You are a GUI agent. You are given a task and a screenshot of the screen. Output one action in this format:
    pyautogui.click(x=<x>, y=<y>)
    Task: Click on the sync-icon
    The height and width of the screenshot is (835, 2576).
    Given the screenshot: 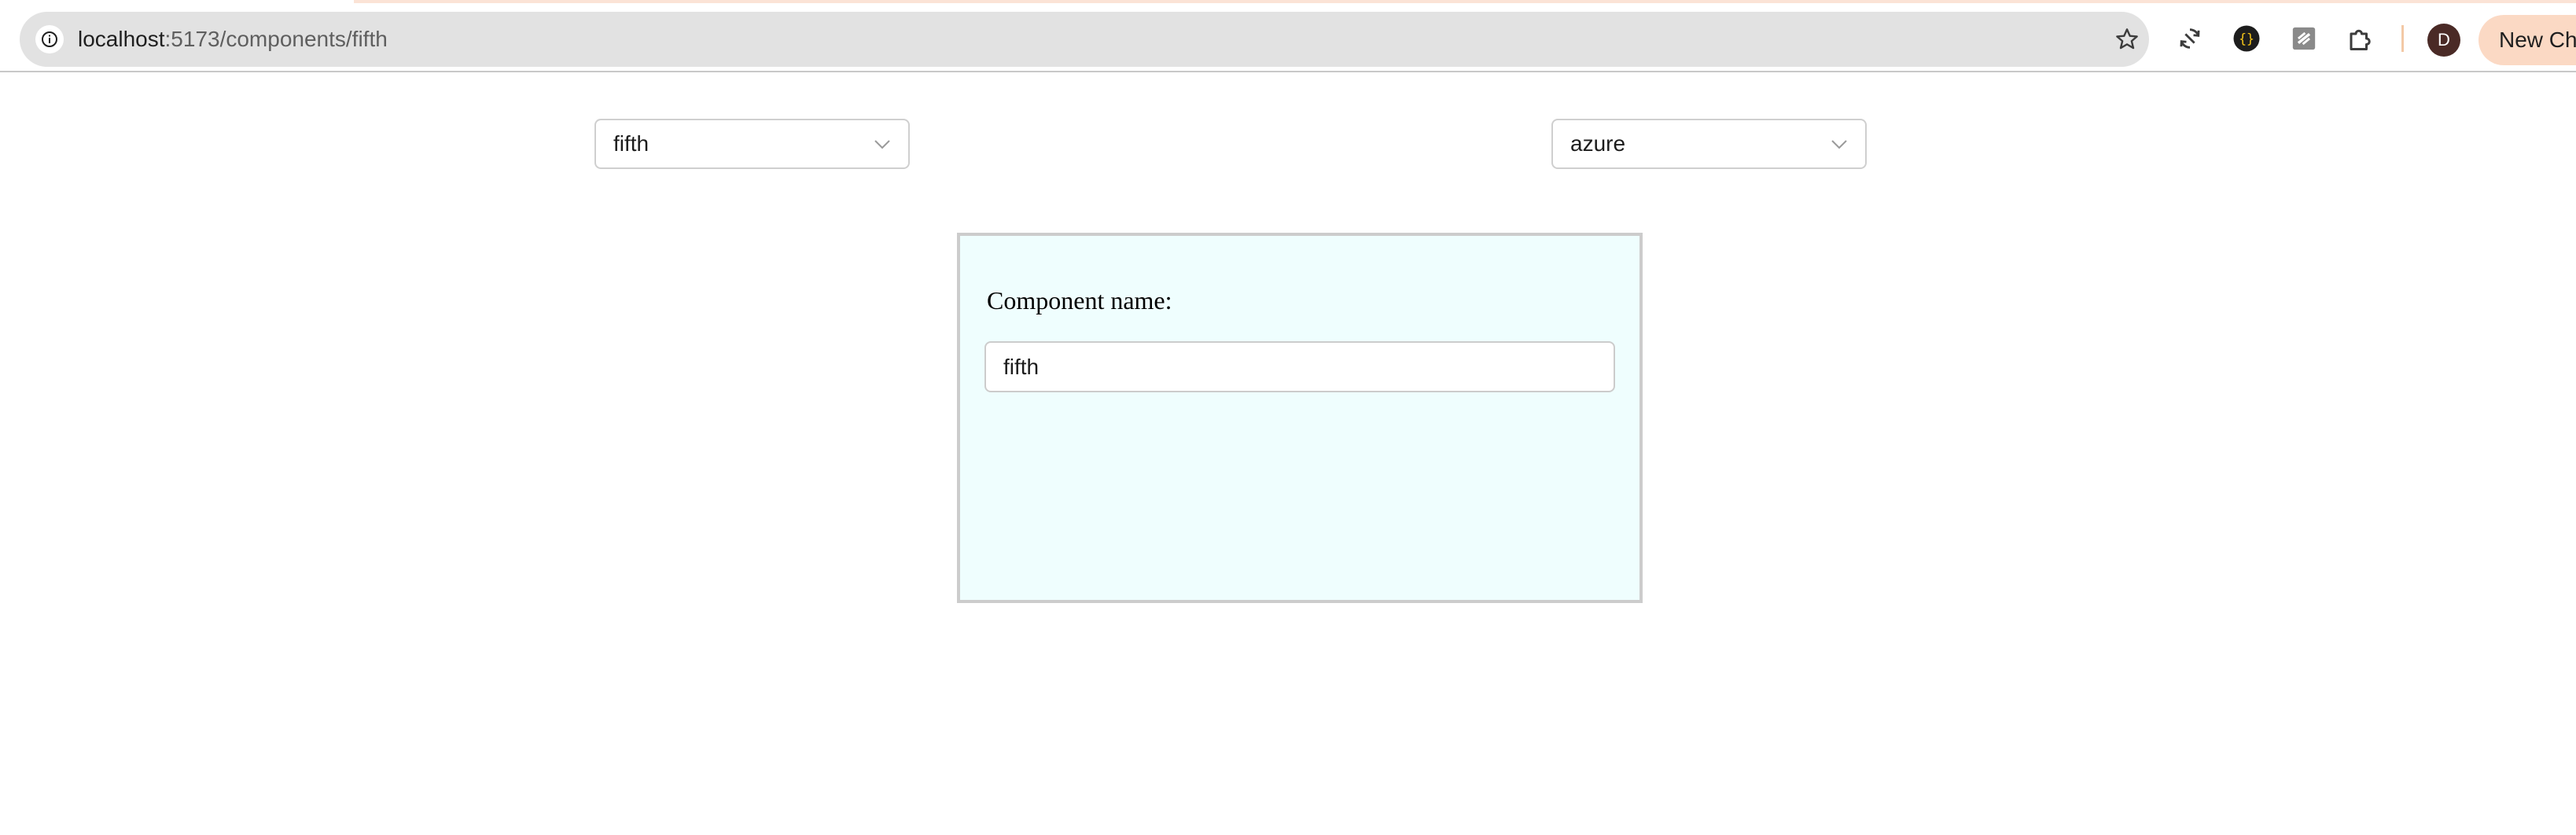 What is the action you would take?
    pyautogui.click(x=2190, y=38)
    